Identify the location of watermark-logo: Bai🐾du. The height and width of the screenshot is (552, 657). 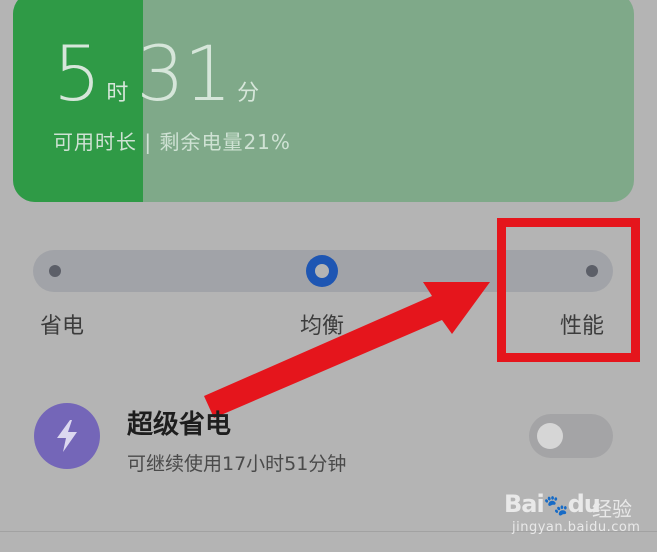
(552, 504).